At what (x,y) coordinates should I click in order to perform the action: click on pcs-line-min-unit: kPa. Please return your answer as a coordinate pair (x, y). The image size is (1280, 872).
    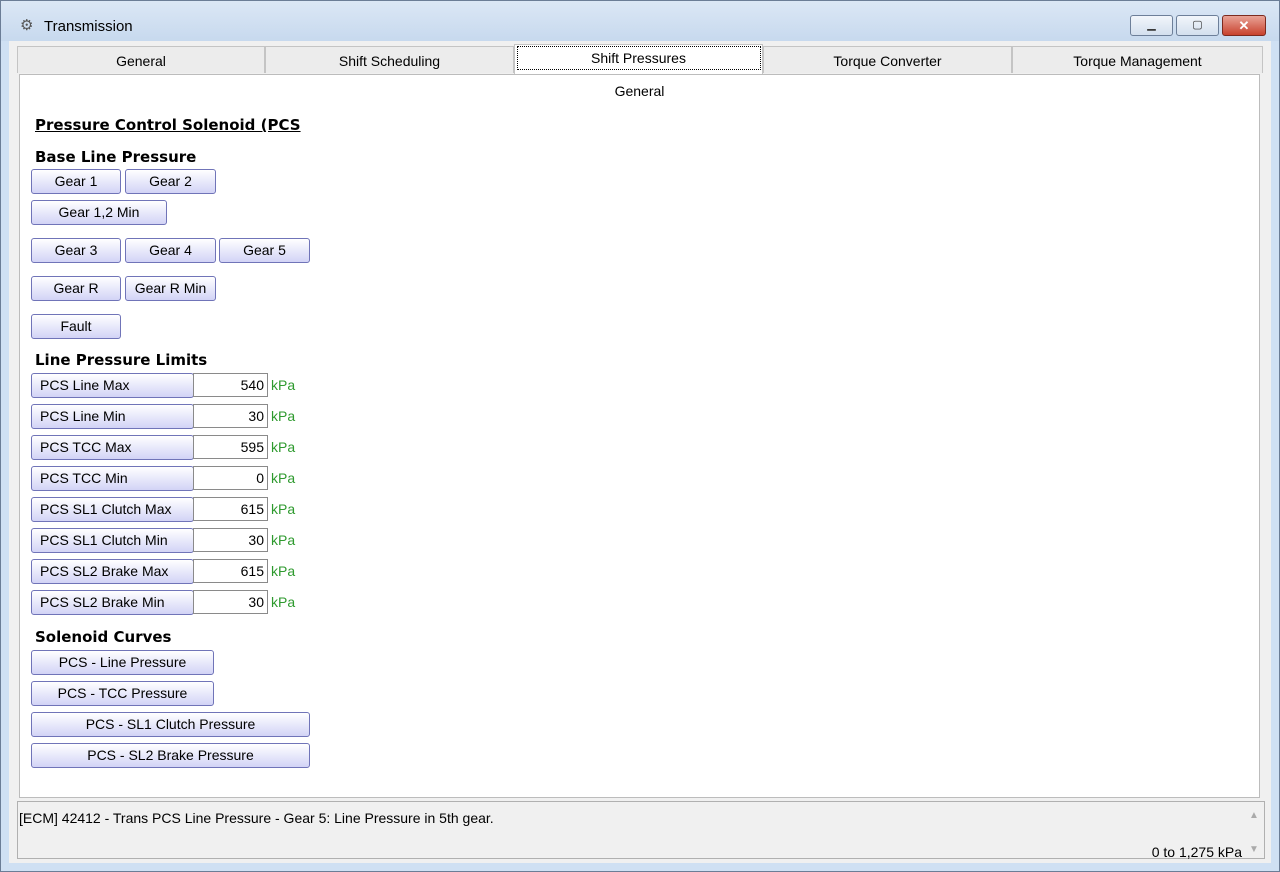
    Looking at the image, I should click on (283, 416).